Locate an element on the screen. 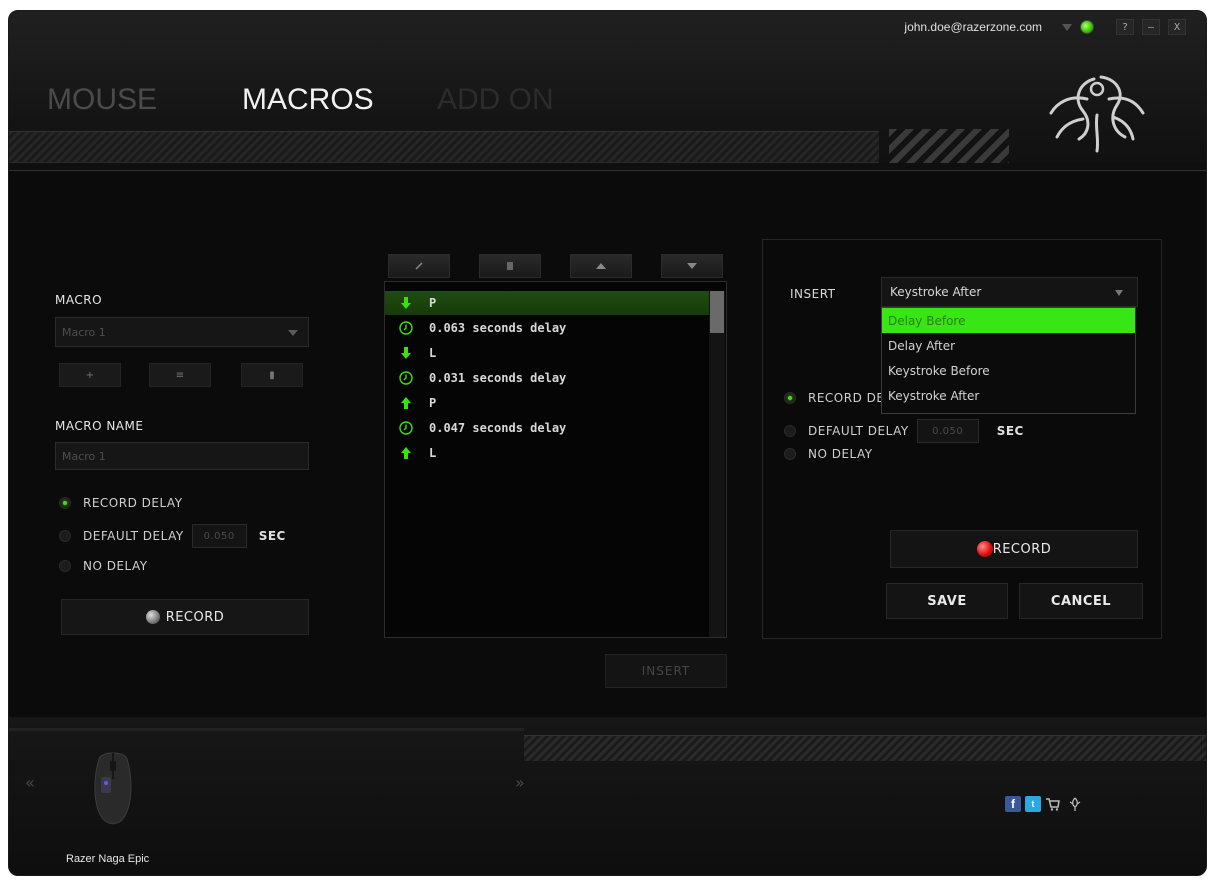 Image resolution: width=1215 pixels, height=881 pixels. right-record-delay-radio is located at coordinates (790, 398).